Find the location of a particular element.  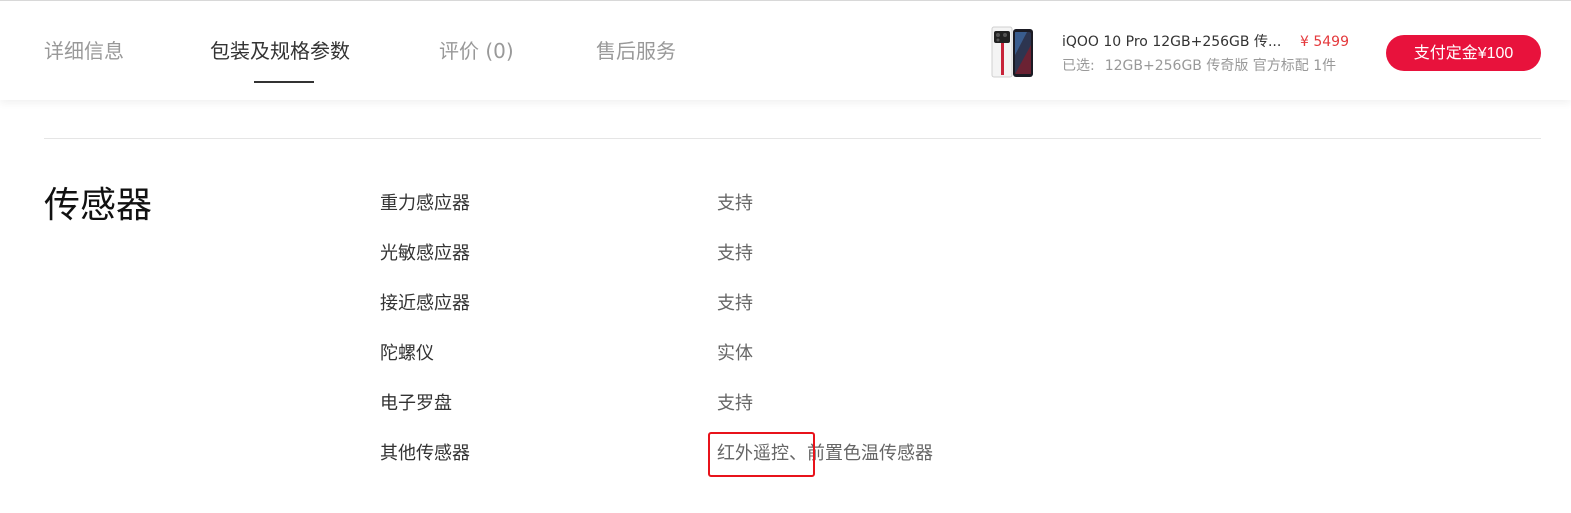

spec-label: 光敏感应器 is located at coordinates (425, 253).